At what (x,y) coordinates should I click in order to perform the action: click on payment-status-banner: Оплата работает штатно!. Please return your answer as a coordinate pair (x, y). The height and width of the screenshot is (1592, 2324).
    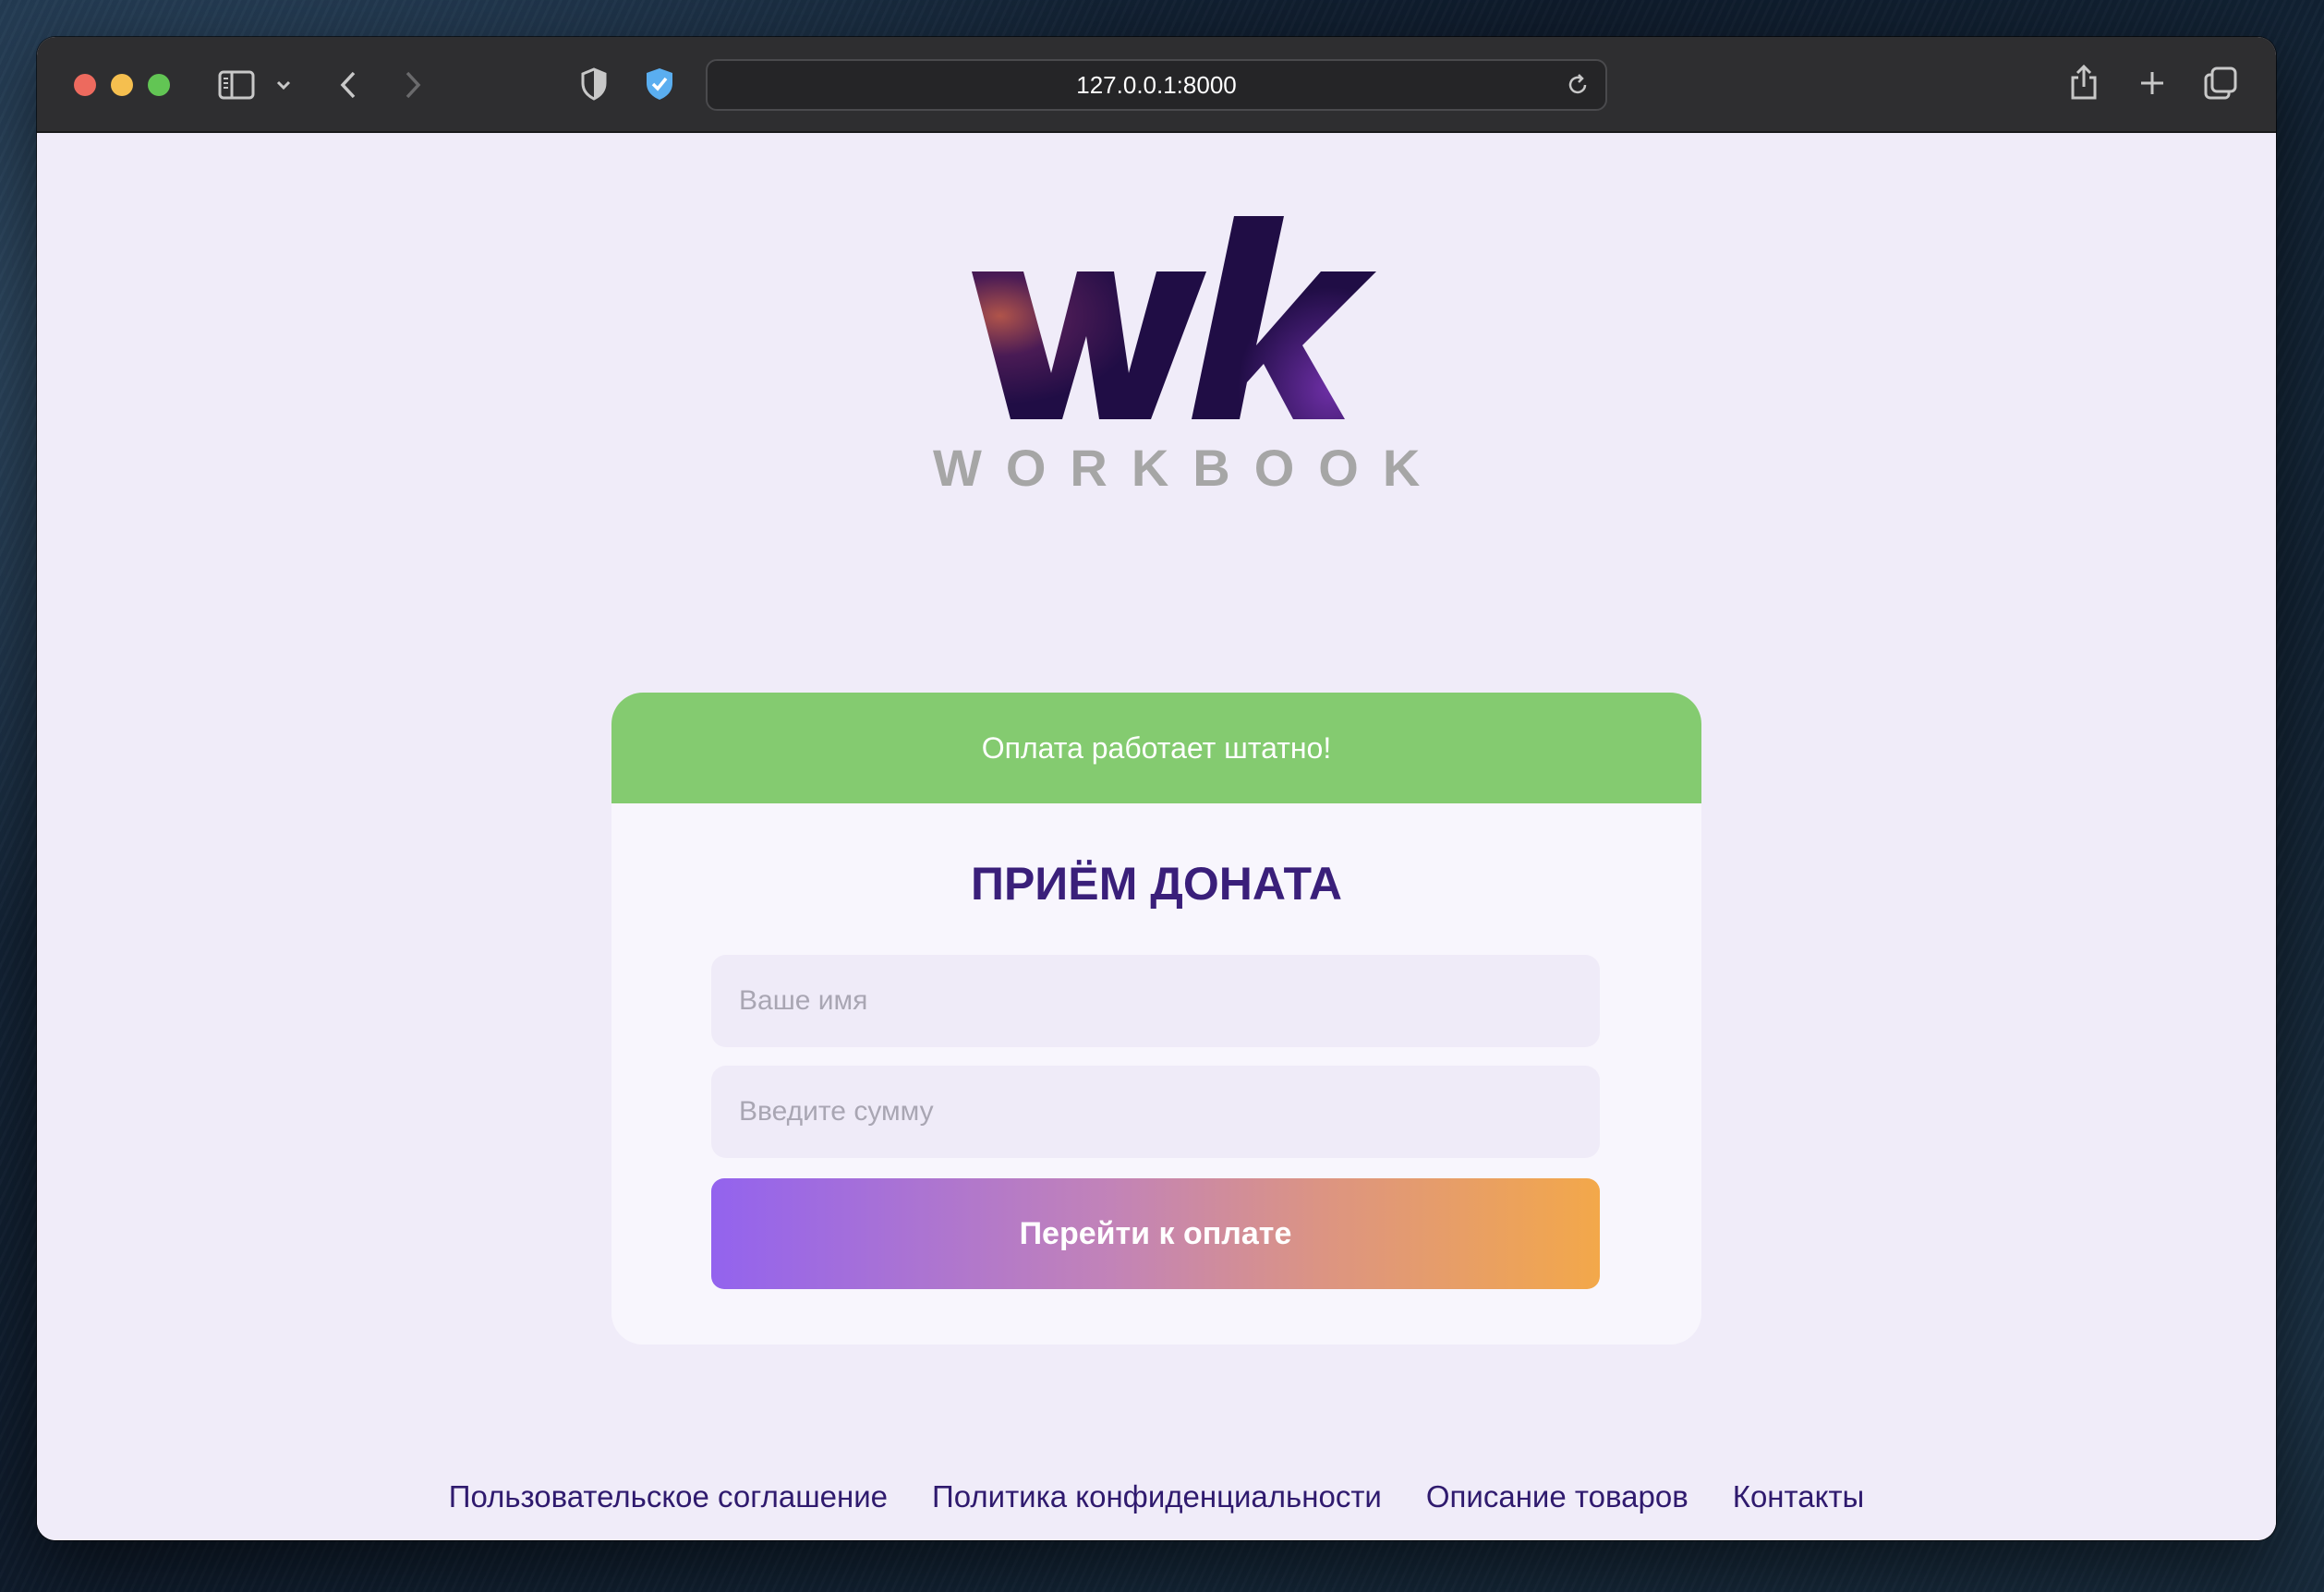
    Looking at the image, I should click on (1156, 748).